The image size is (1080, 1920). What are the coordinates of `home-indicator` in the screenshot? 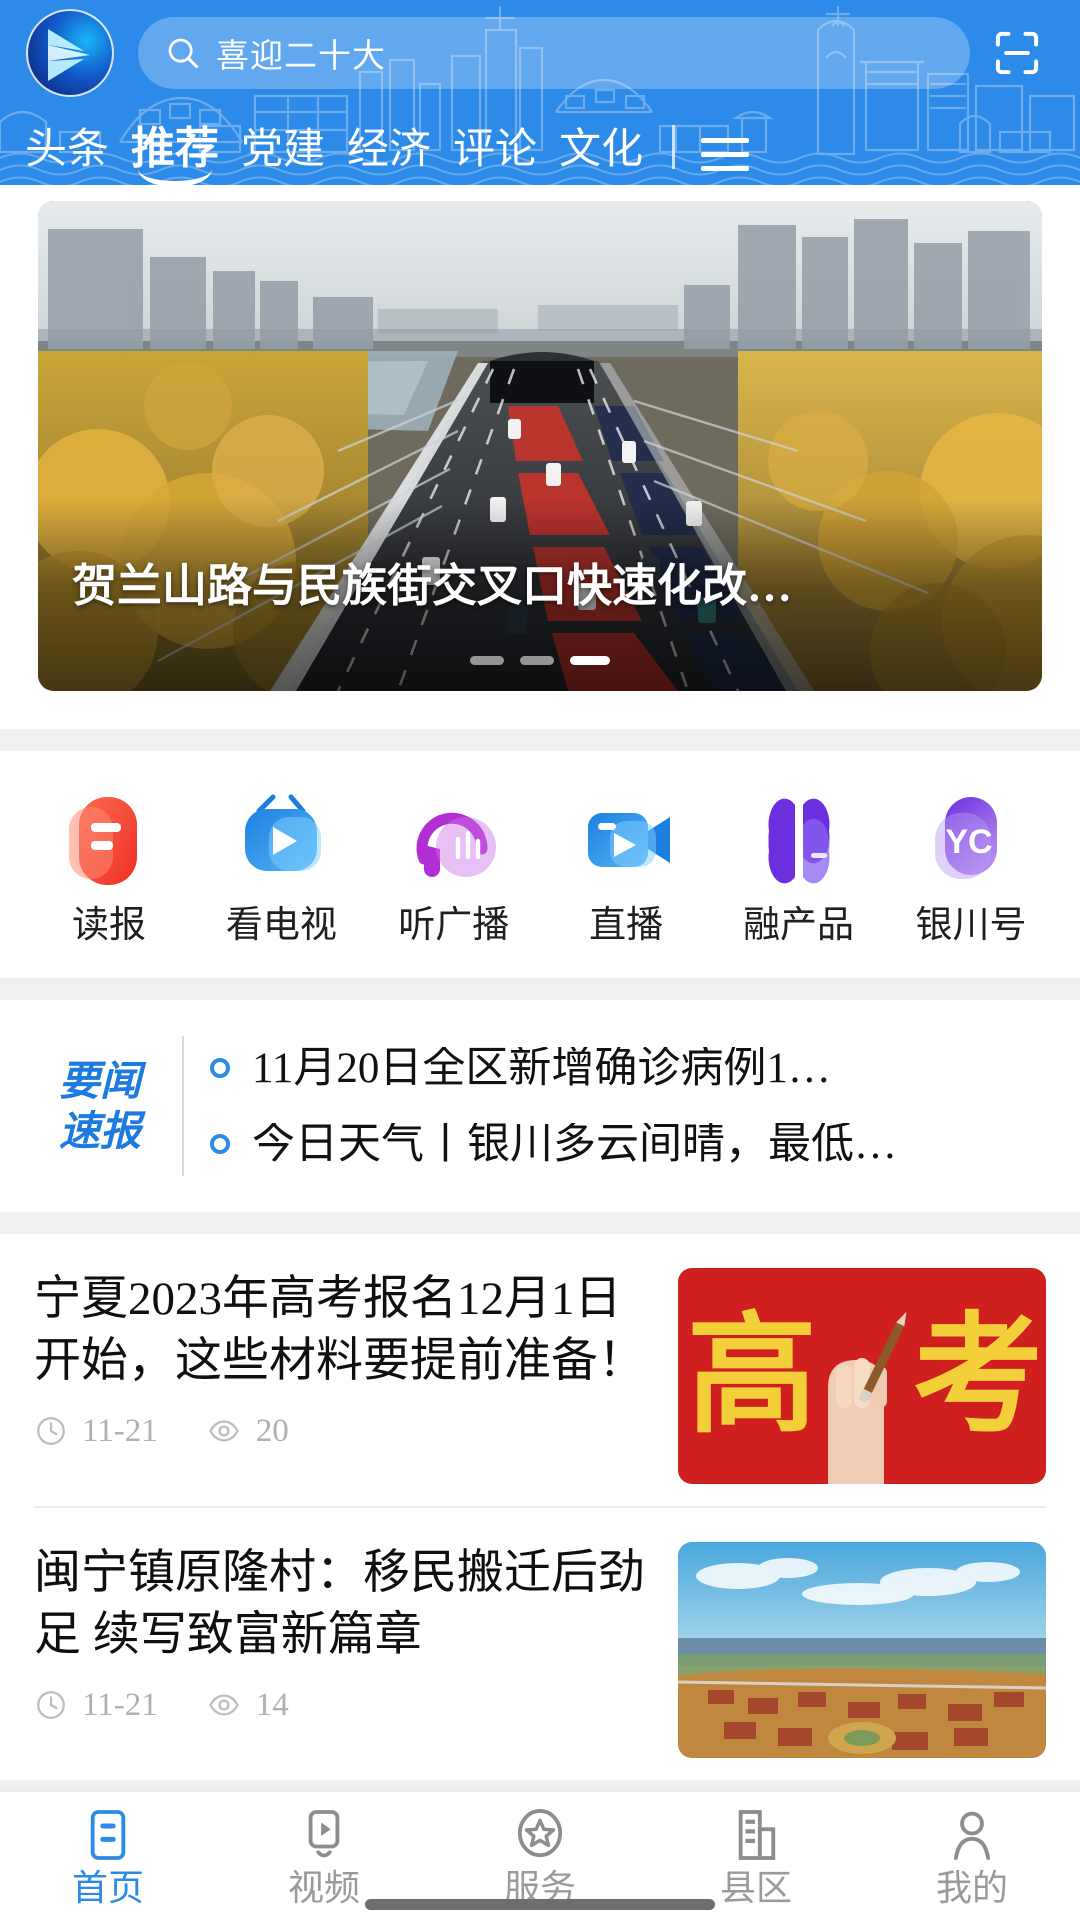 It's located at (540, 1904).